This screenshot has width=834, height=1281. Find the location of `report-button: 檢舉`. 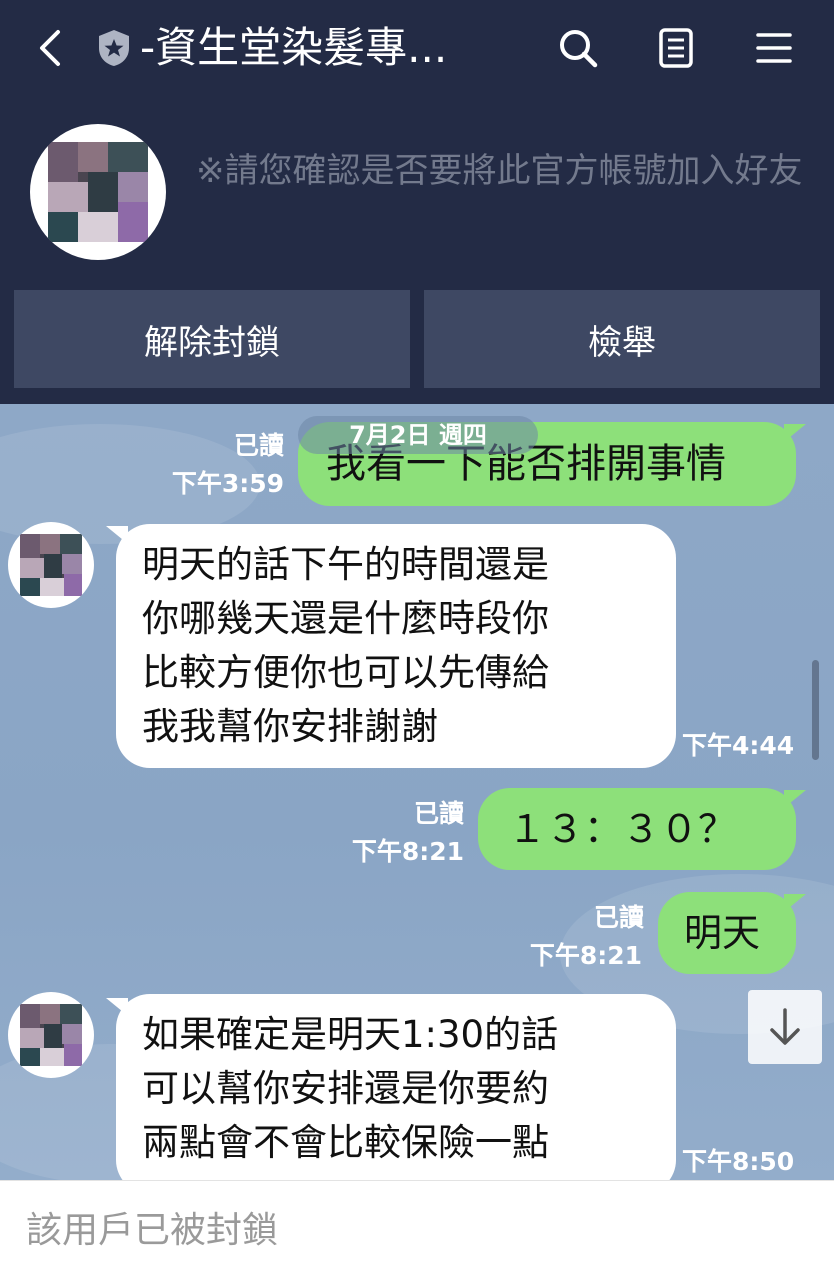

report-button: 檢舉 is located at coordinates (622, 339).